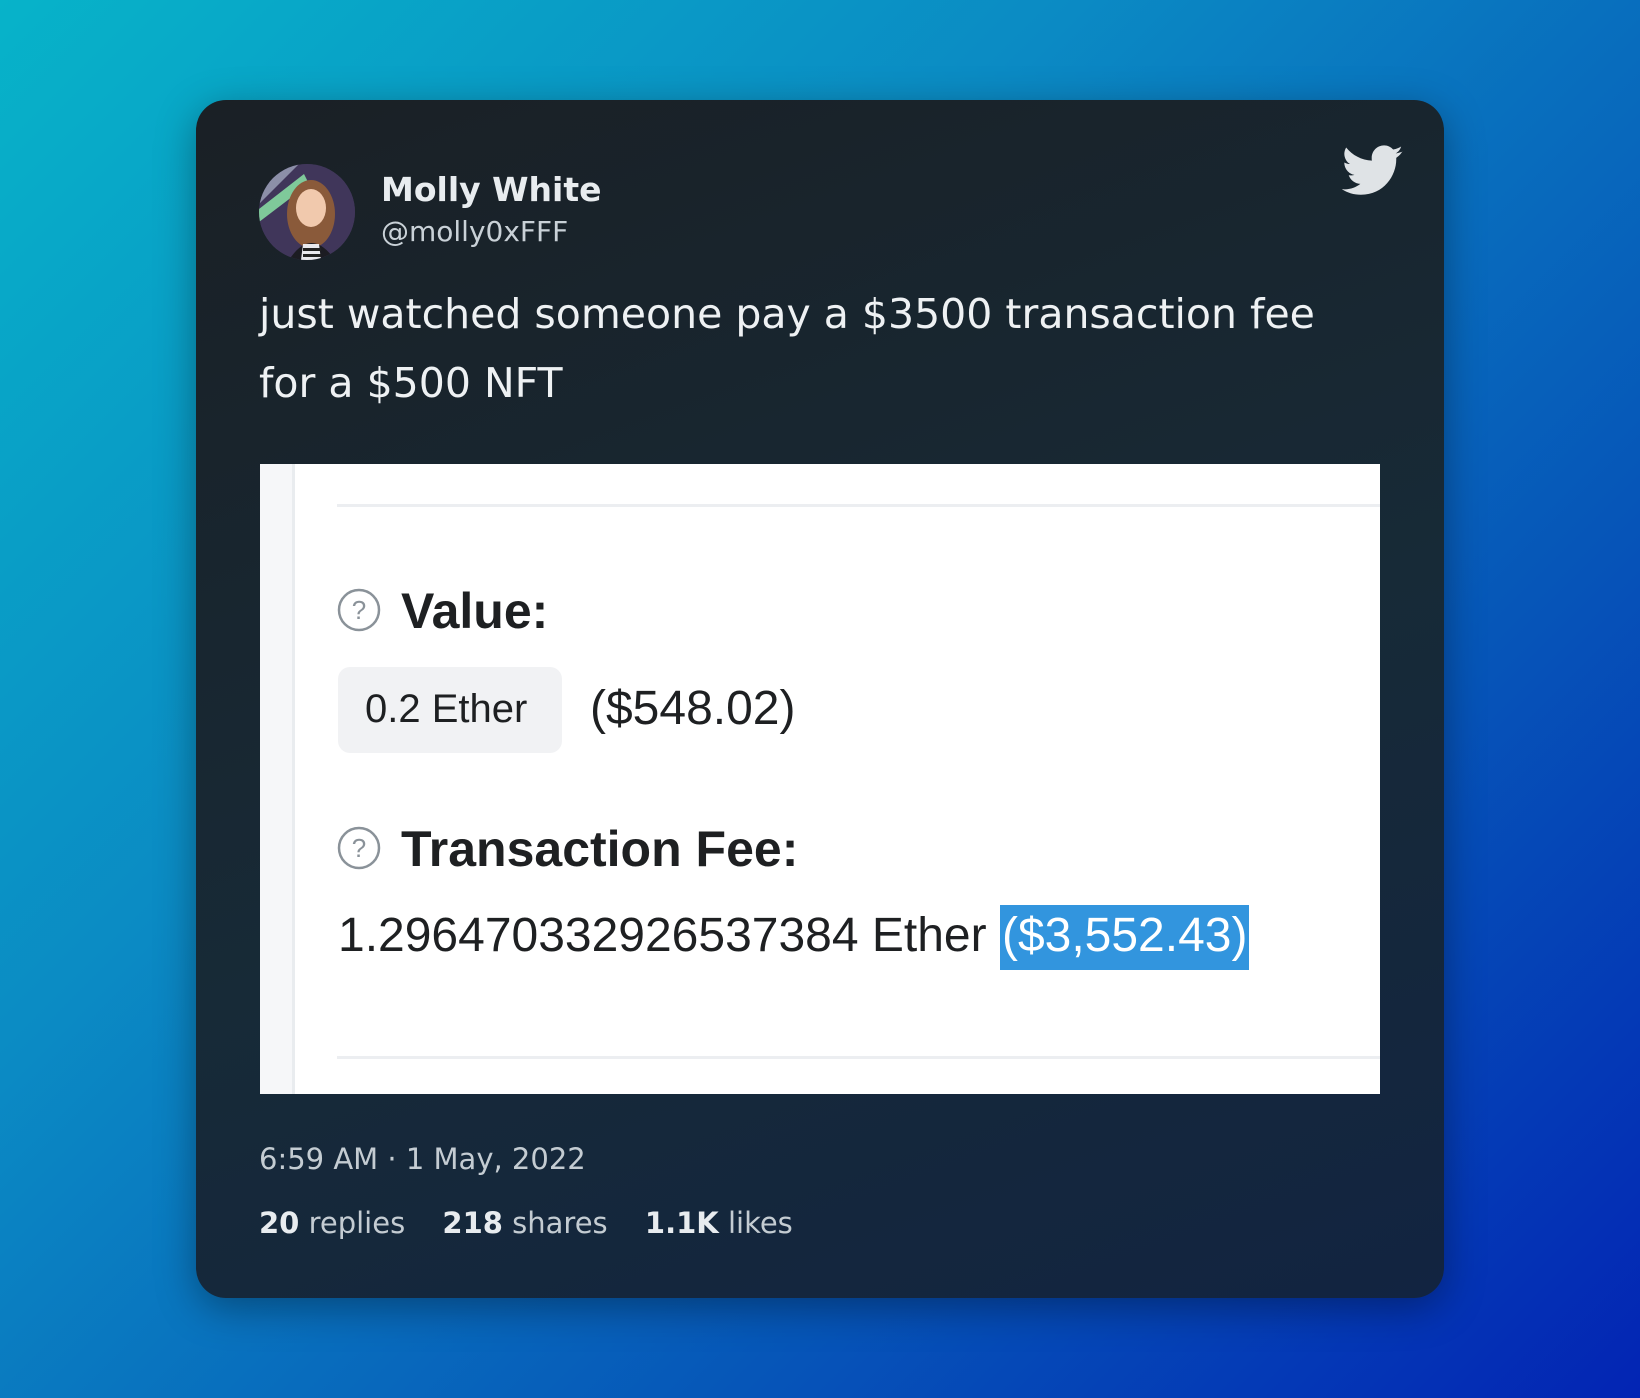 This screenshot has width=1640, height=1398. I want to click on shares-stat: 218 shares, so click(524, 1223).